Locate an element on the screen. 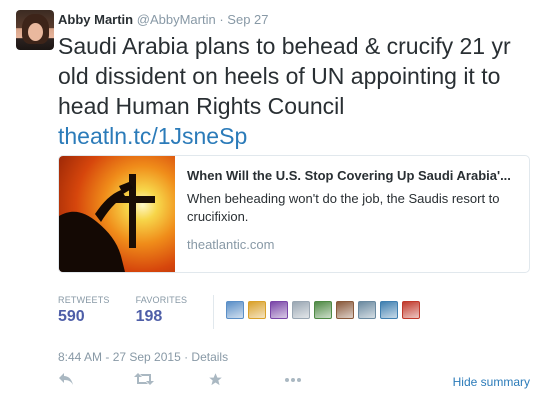 The height and width of the screenshot is (406, 540). avatar-face is located at coordinates (35, 32).